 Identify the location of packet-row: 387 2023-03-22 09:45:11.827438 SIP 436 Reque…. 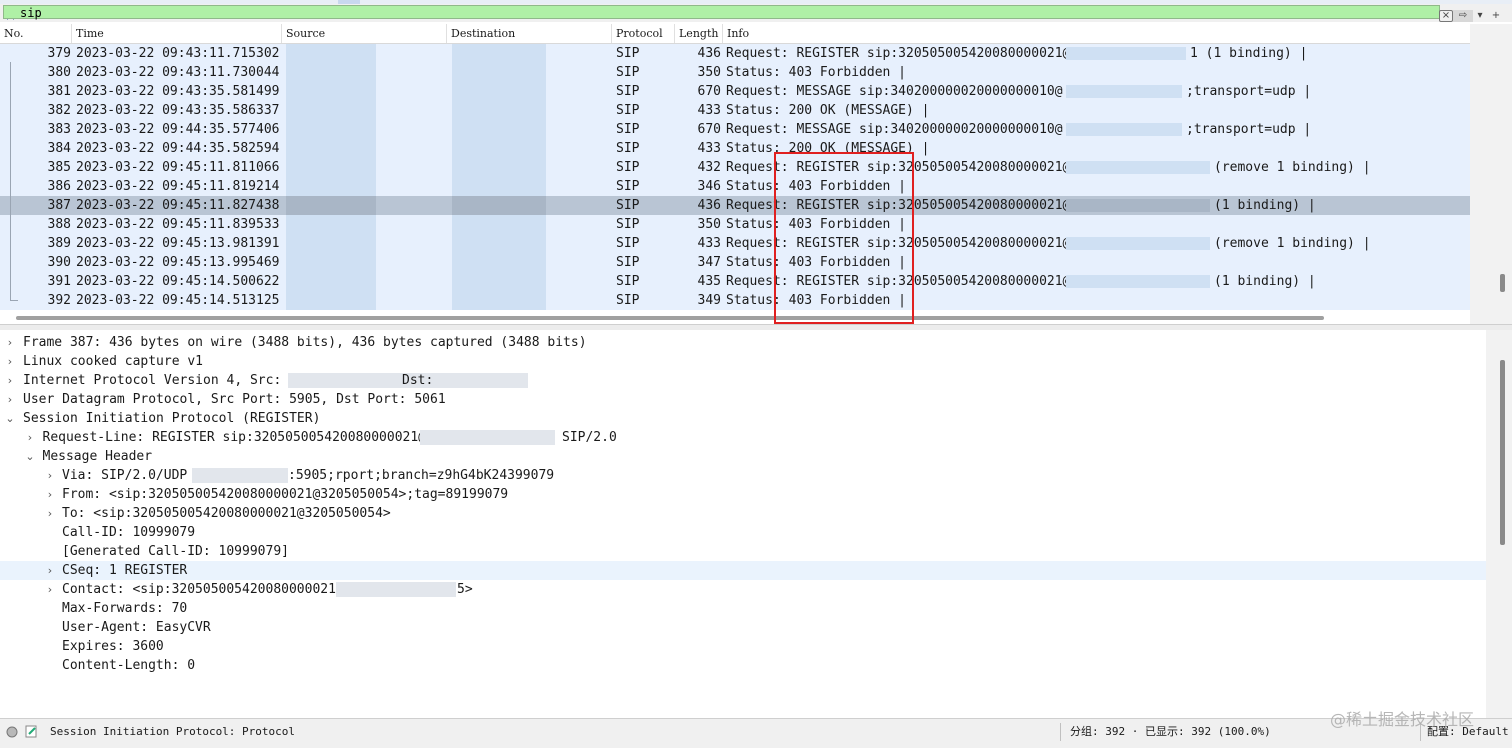
(735, 205).